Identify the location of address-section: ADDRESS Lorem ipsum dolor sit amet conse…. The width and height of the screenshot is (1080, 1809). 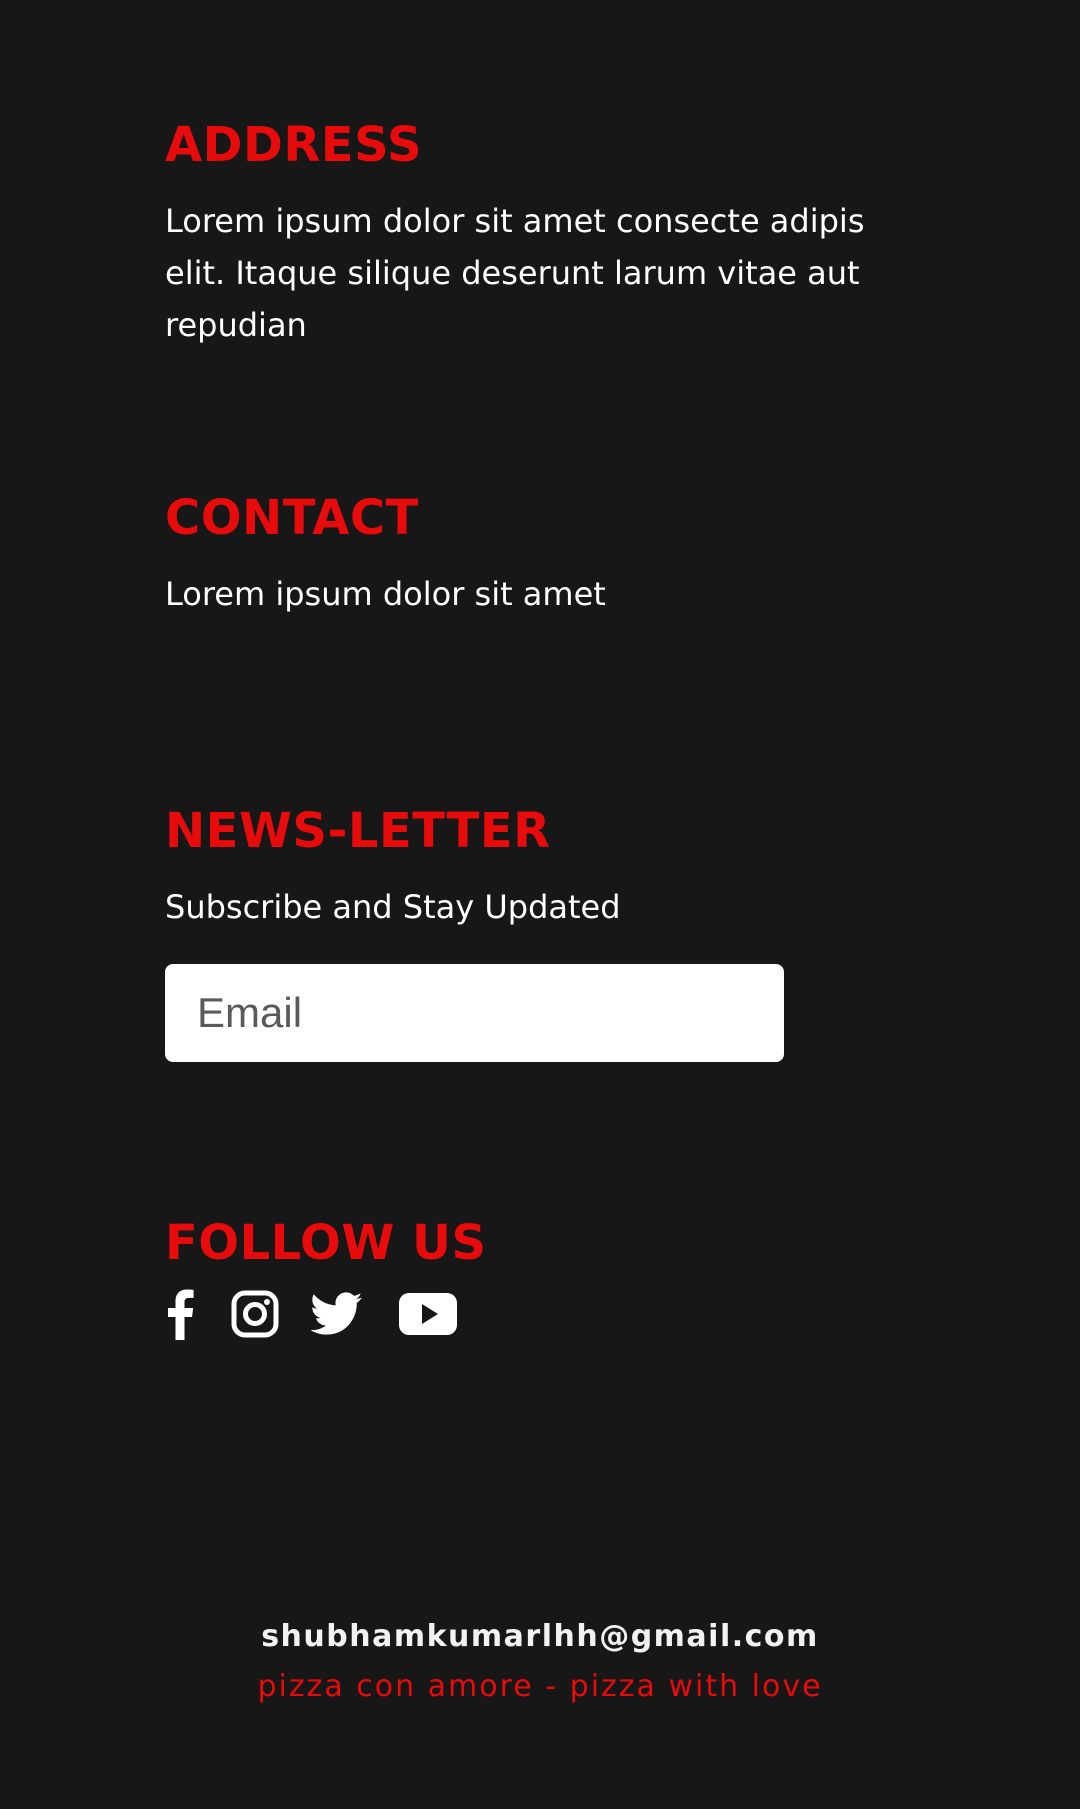
(545, 233).